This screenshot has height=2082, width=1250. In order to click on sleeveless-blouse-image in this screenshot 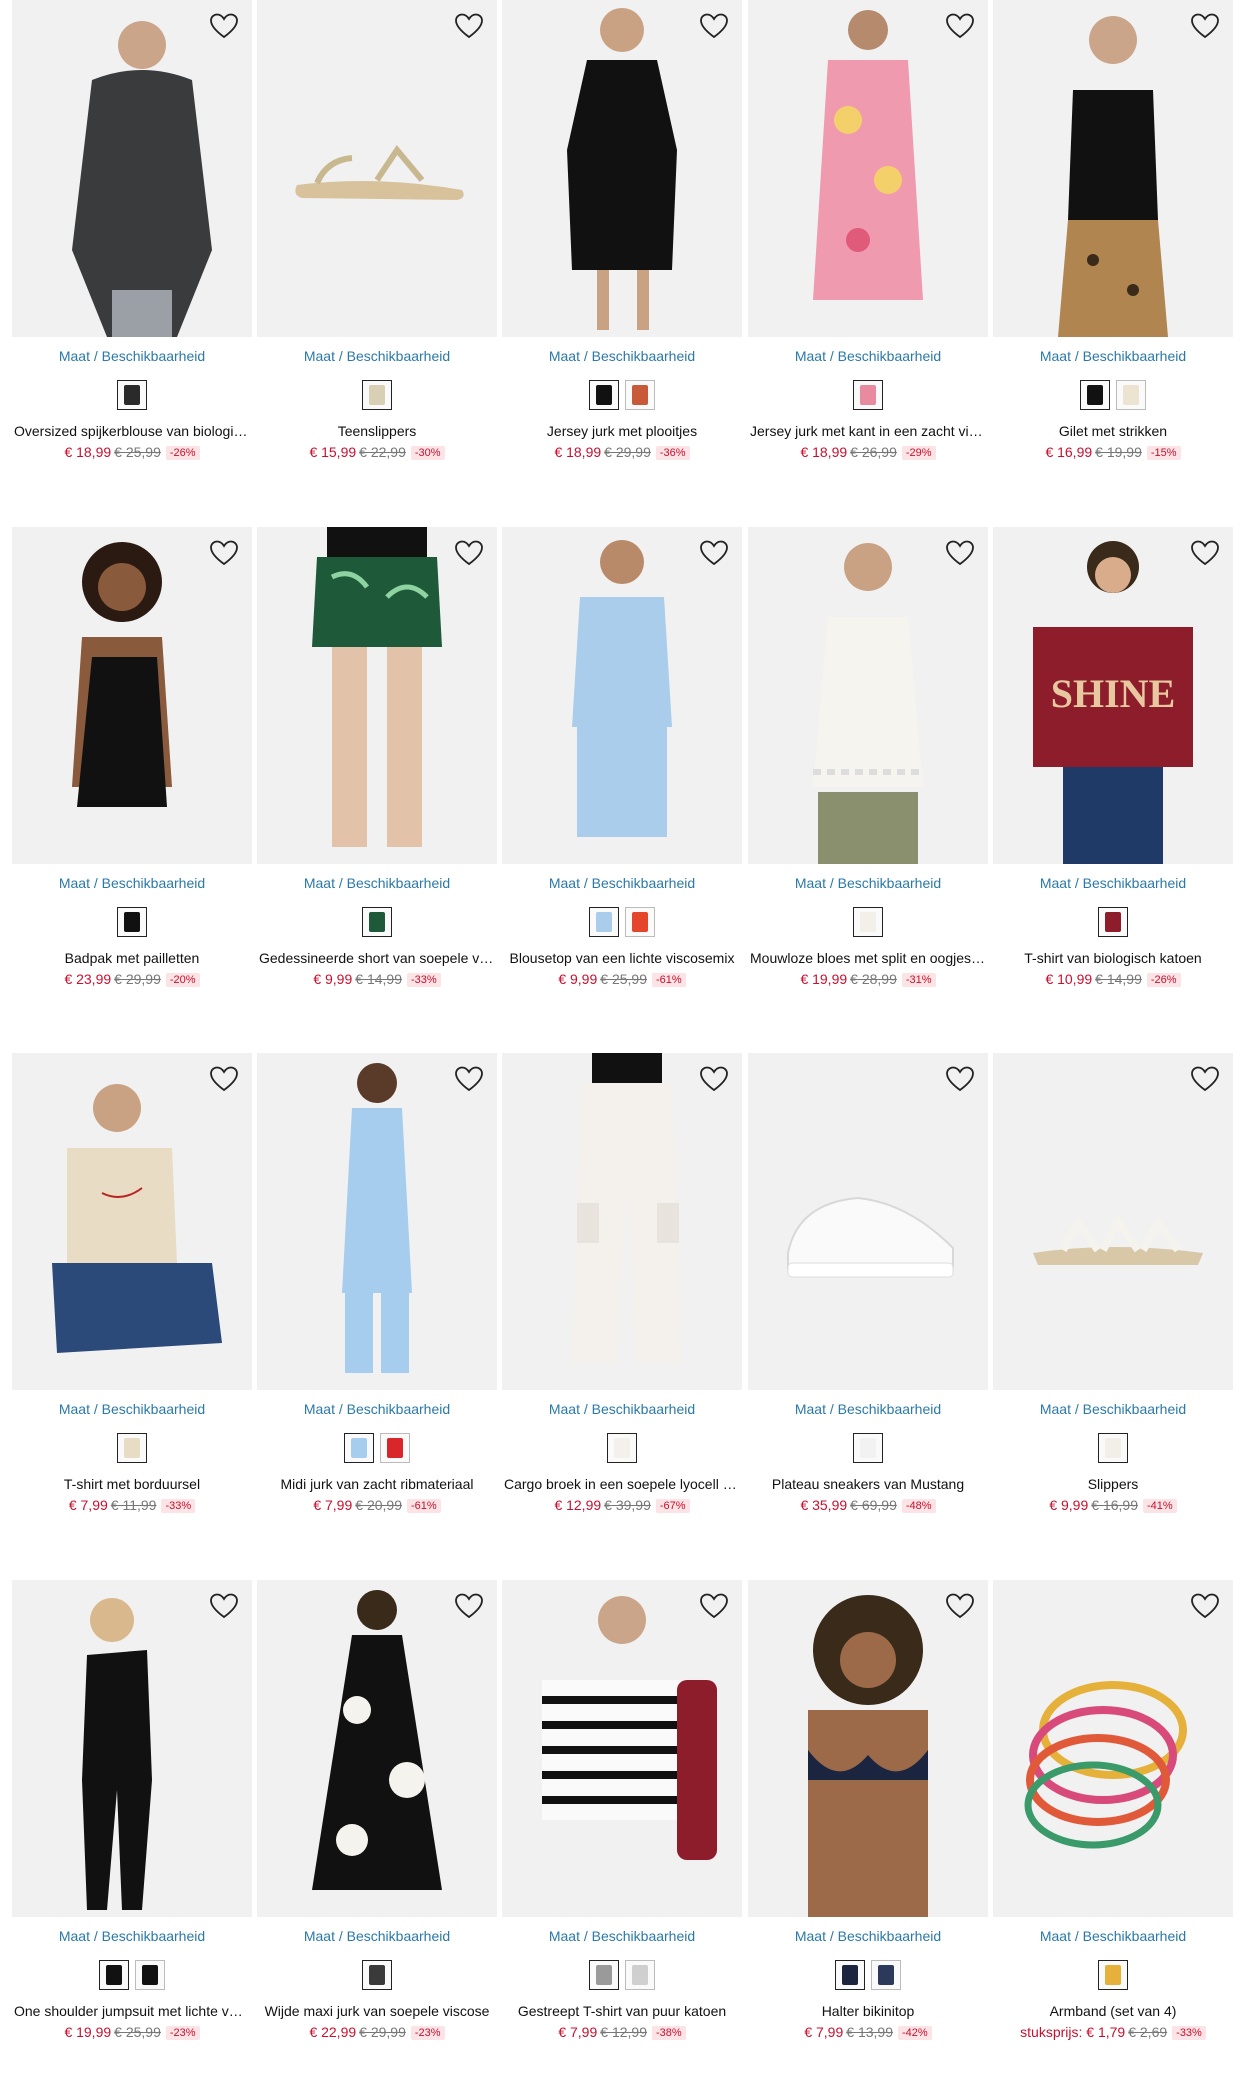, I will do `click(868, 695)`.